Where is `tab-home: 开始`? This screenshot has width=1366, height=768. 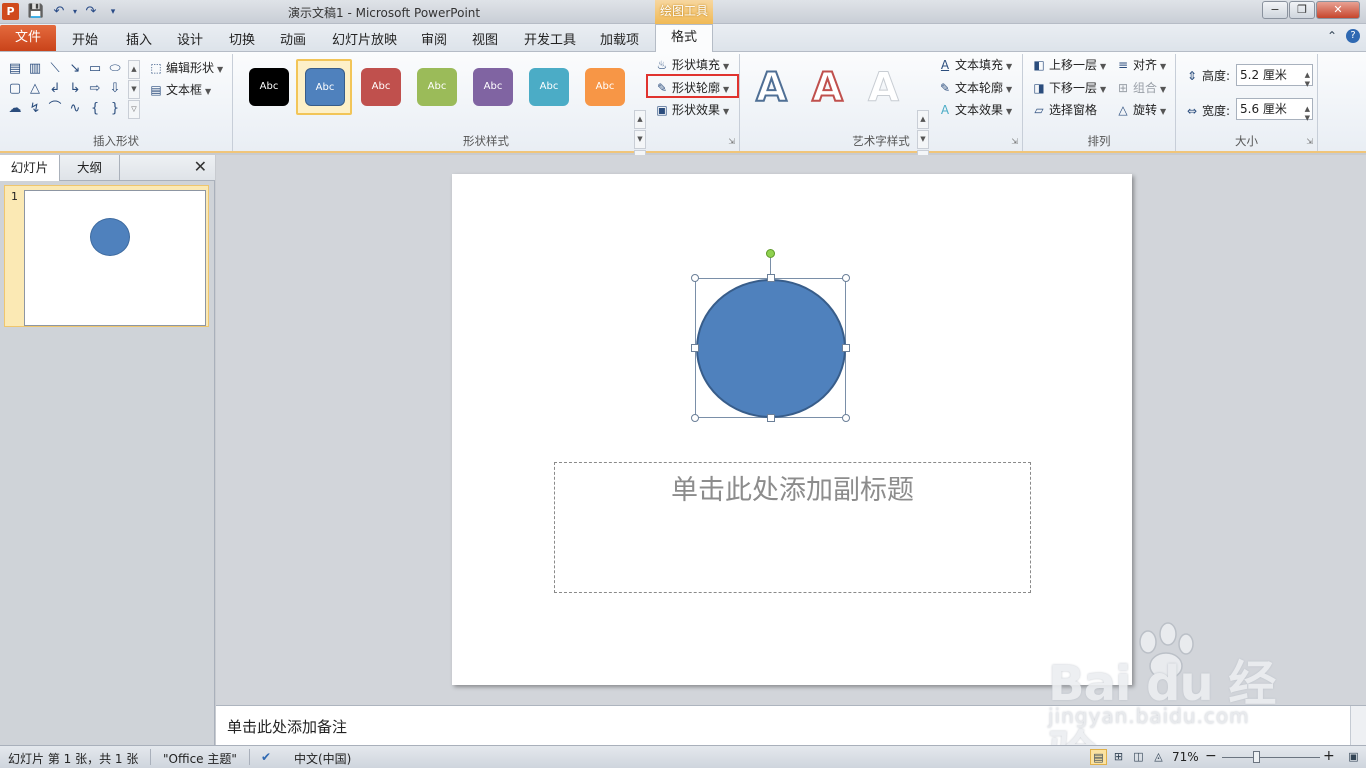
tab-home: 开始 is located at coordinates (85, 38).